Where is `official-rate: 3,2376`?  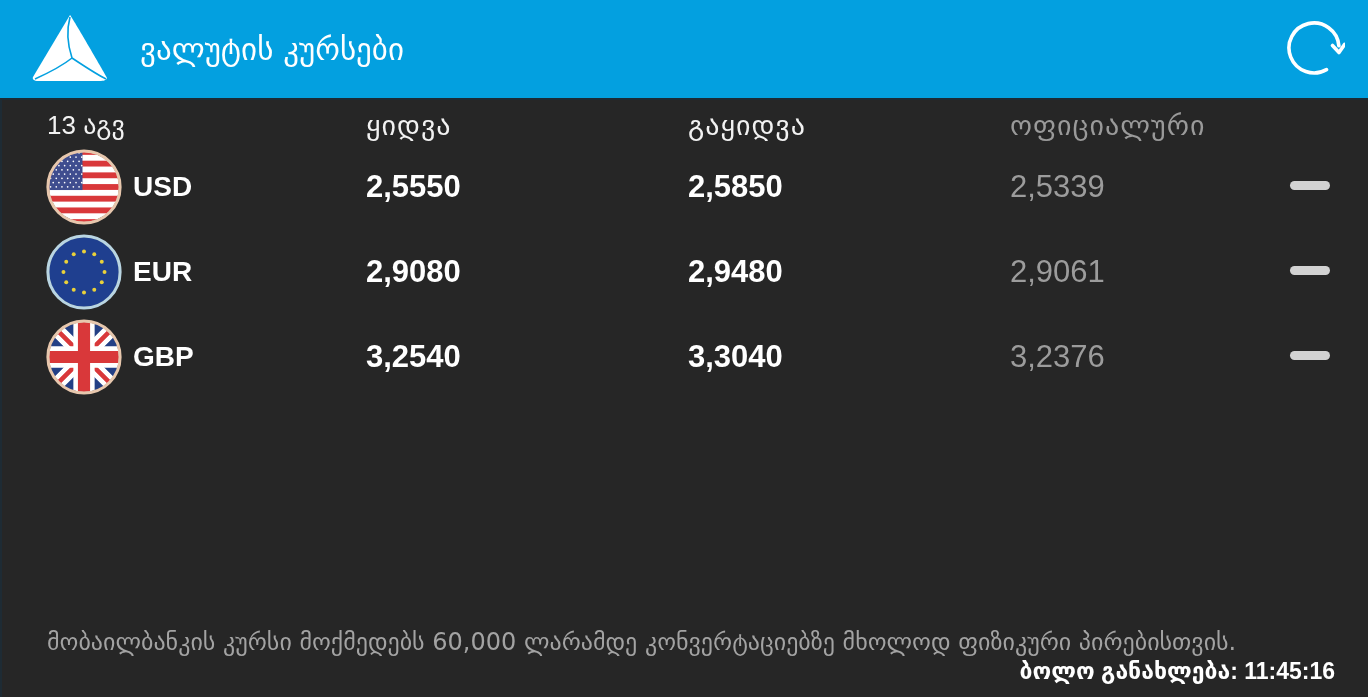 official-rate: 3,2376 is located at coordinates (1058, 356).